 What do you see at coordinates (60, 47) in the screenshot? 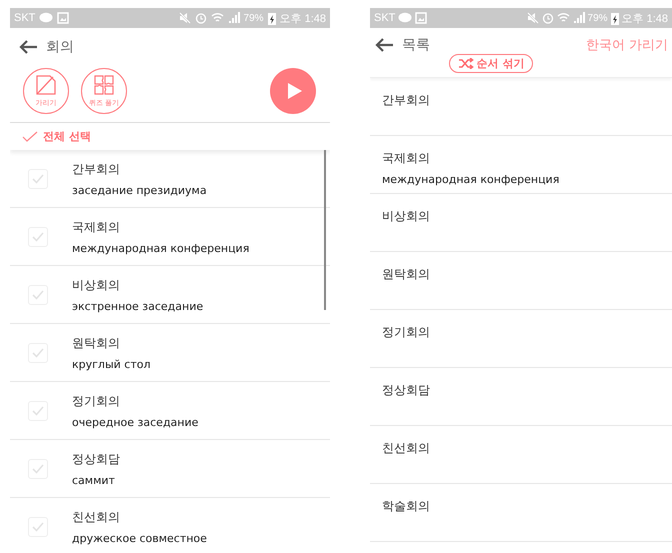
I see `screen-title: 회의` at bounding box center [60, 47].